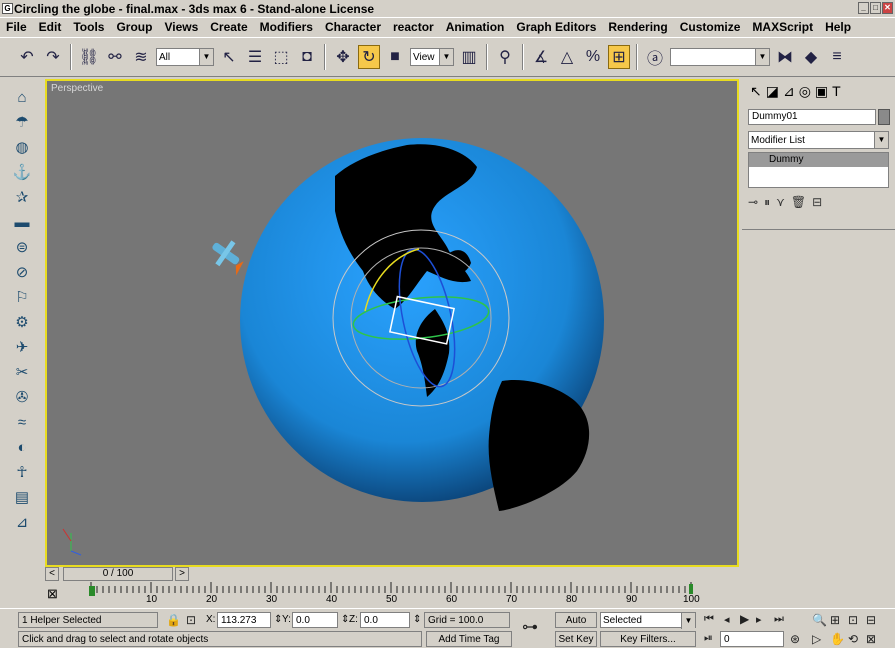 The width and height of the screenshot is (895, 648). What do you see at coordinates (475, 27) in the screenshot?
I see `menu-animation: Animation` at bounding box center [475, 27].